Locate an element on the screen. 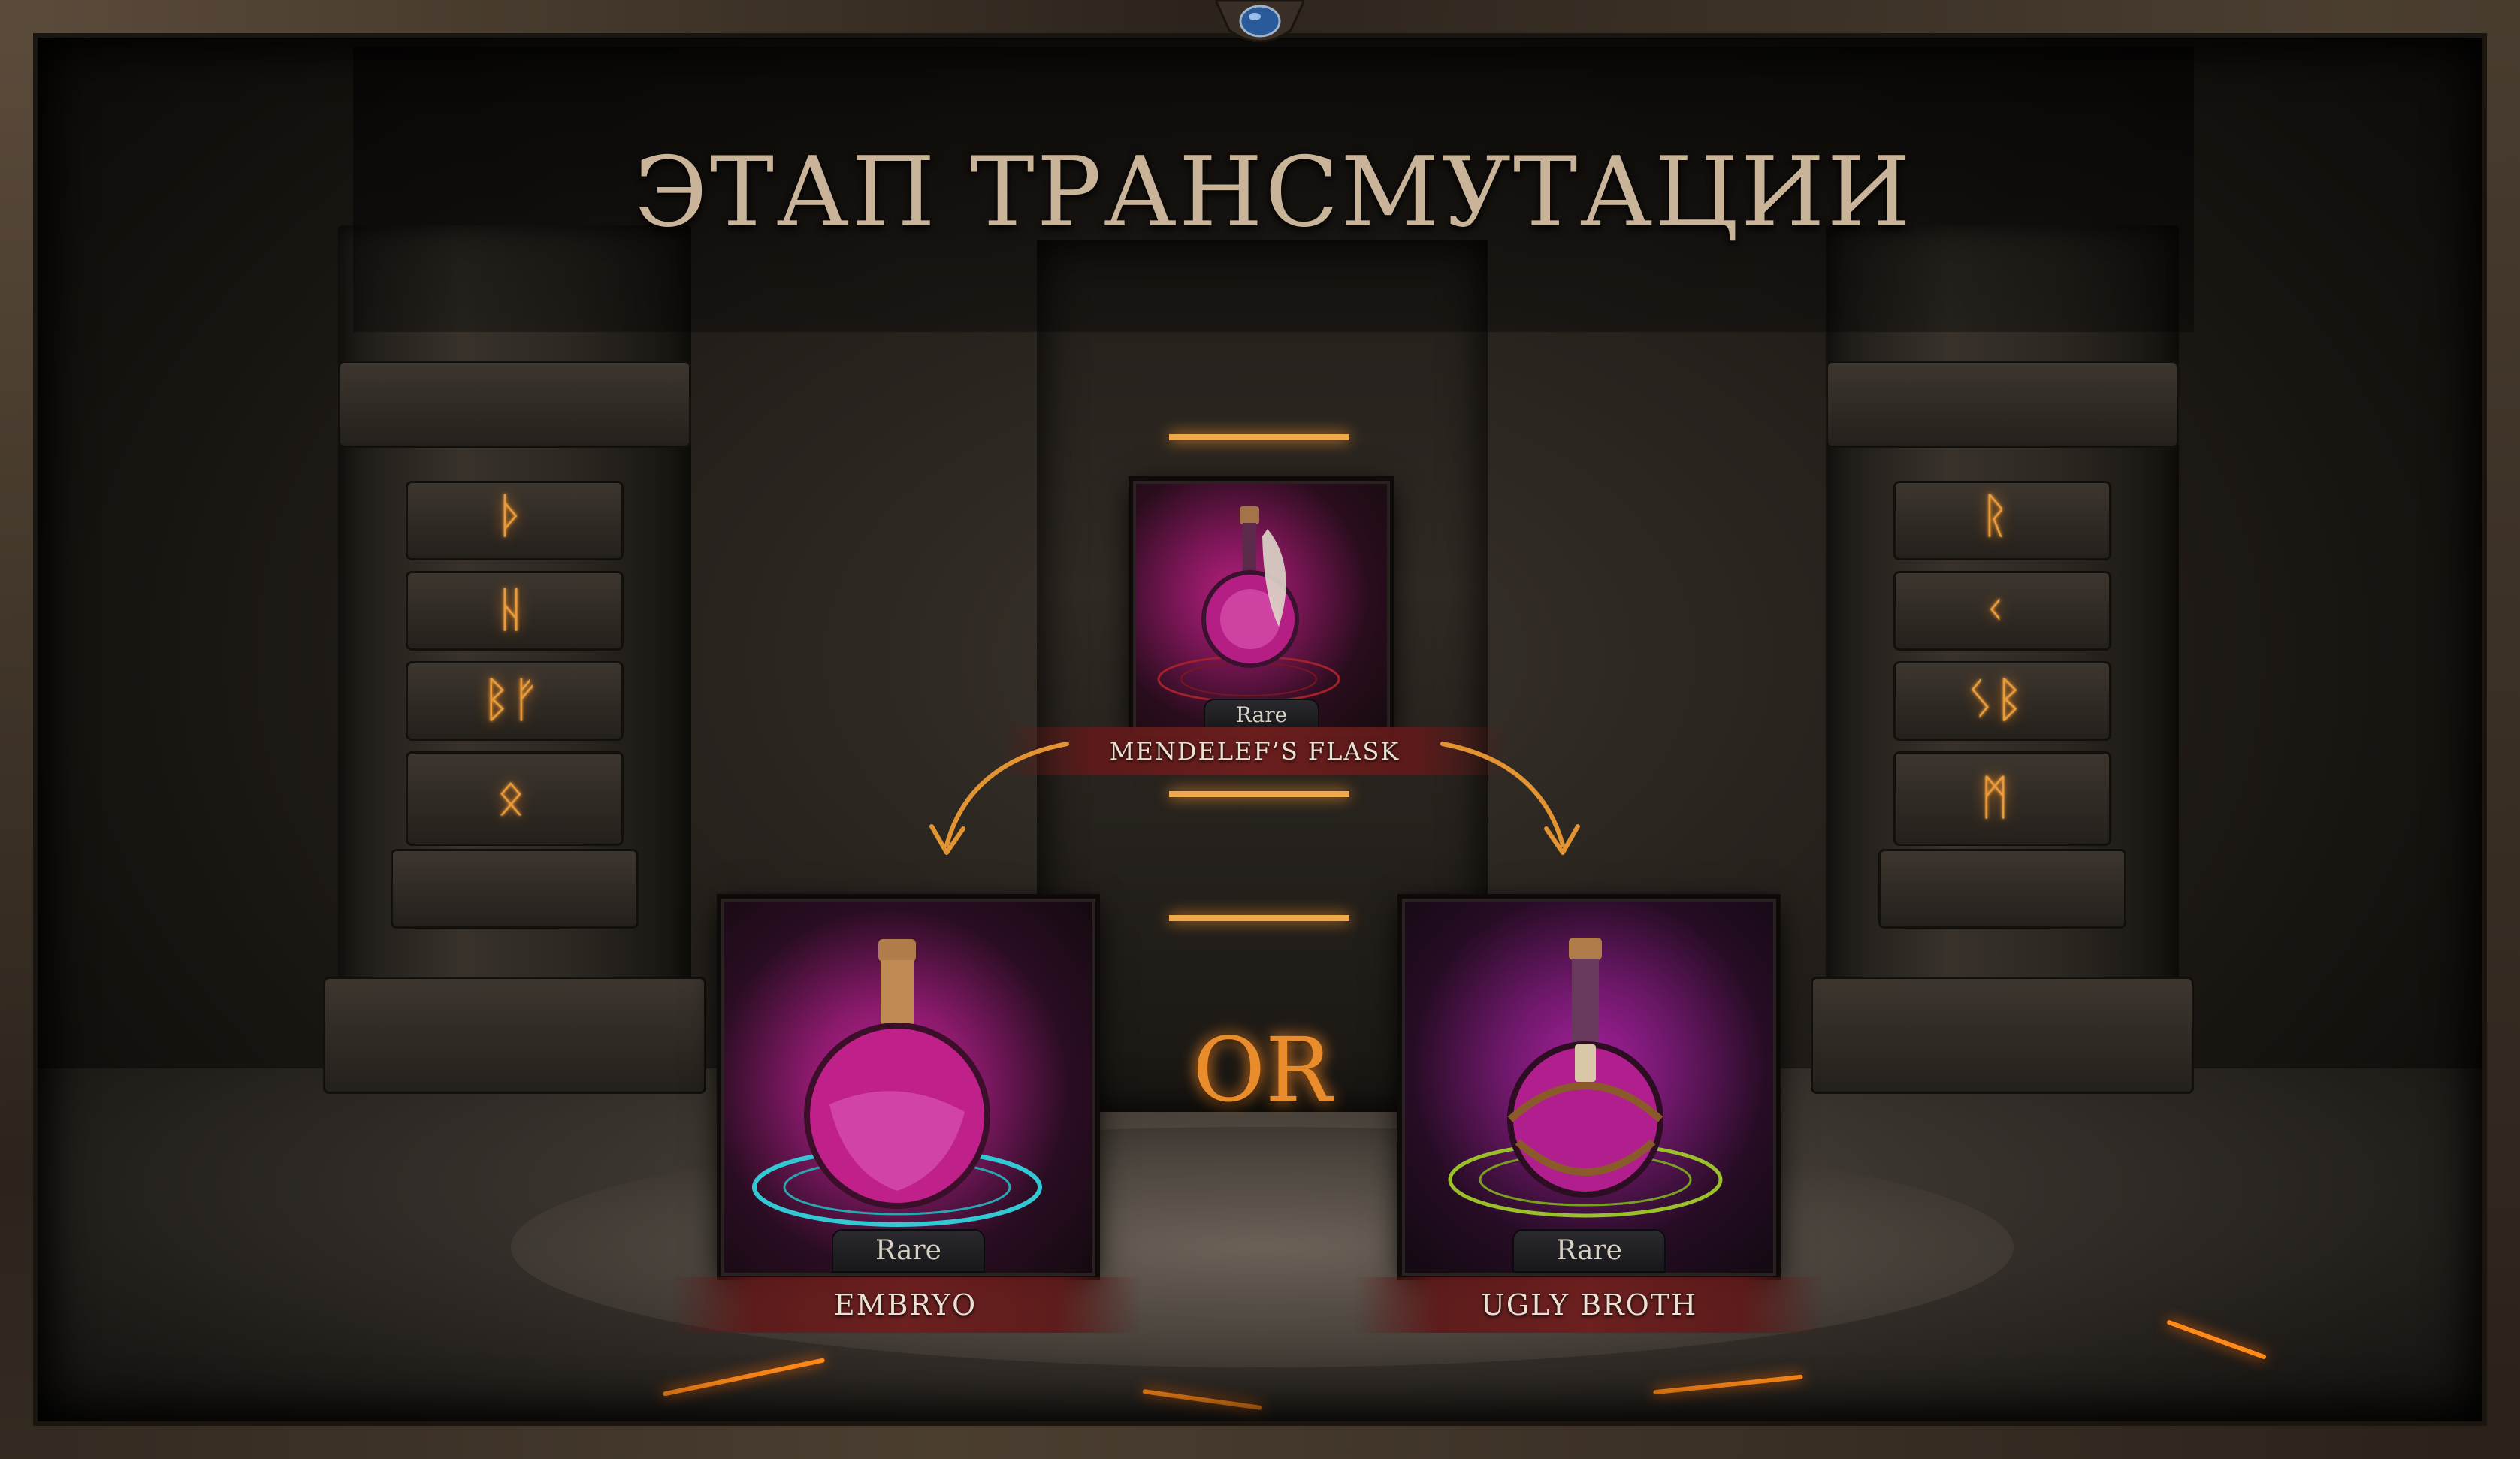  blue-gem-icon is located at coordinates (1260, 22).